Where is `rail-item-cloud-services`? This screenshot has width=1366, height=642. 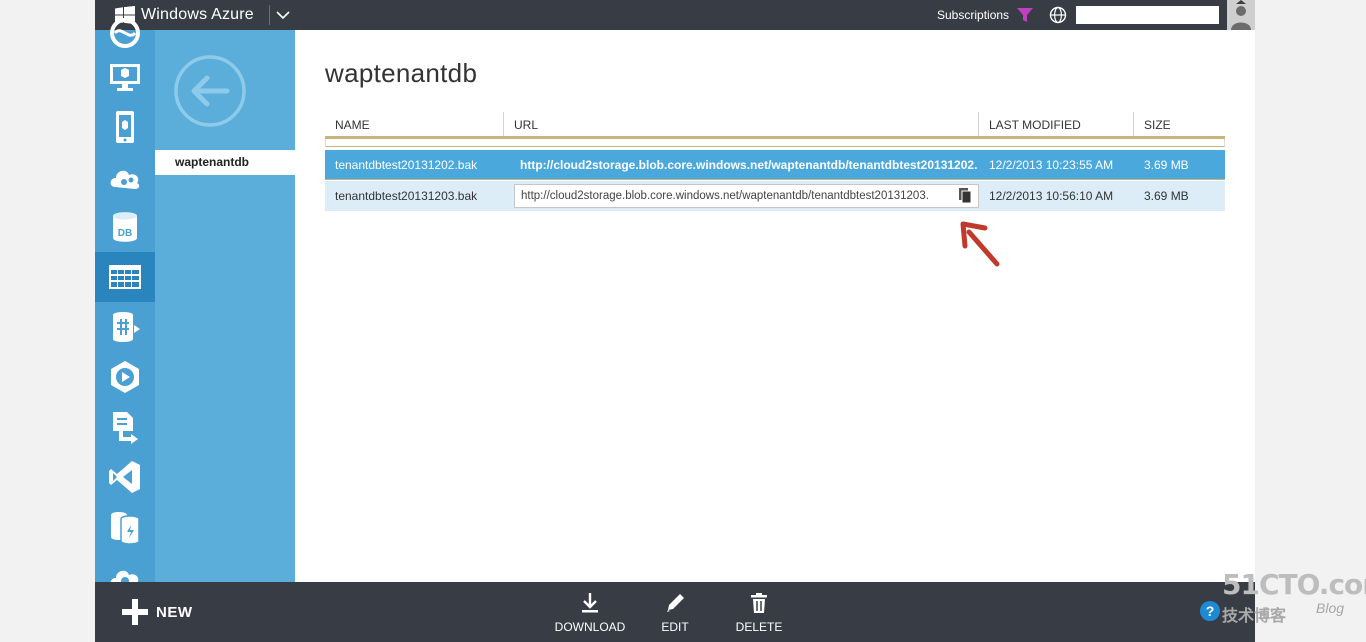
rail-item-cloud-services is located at coordinates (125, 177).